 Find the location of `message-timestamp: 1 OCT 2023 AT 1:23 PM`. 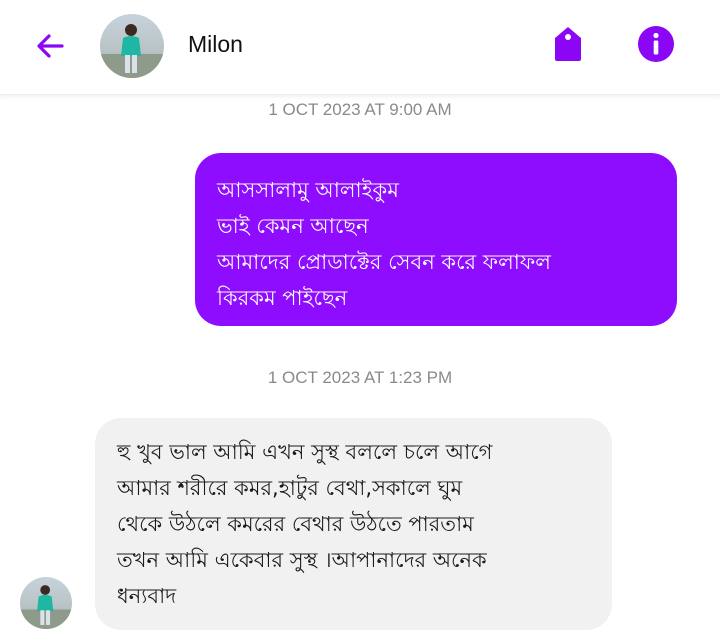

message-timestamp: 1 OCT 2023 AT 1:23 PM is located at coordinates (360, 377).